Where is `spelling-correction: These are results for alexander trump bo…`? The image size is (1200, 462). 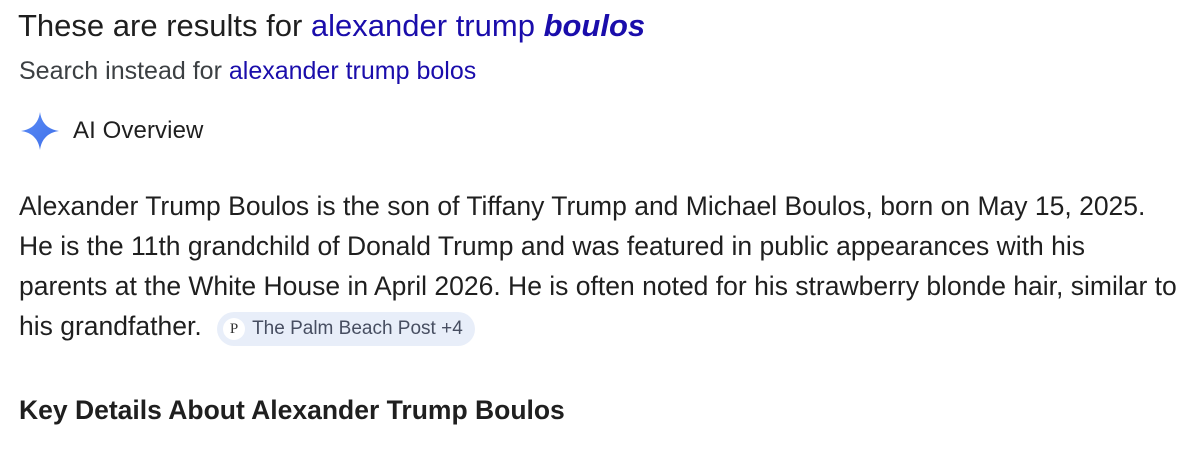 spelling-correction: These are results for alexander trump bo… is located at coordinates (331, 26).